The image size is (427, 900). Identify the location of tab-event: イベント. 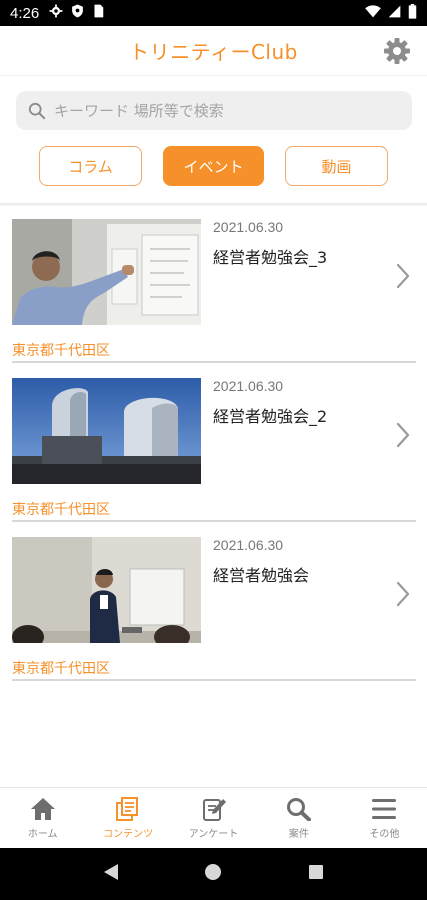
(213, 166).